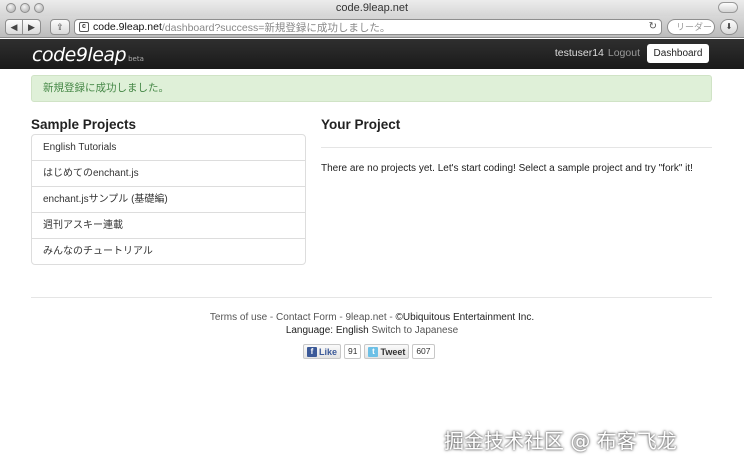 The height and width of the screenshot is (469, 744). What do you see at coordinates (328, 351) in the screenshot?
I see `like-label: Like` at bounding box center [328, 351].